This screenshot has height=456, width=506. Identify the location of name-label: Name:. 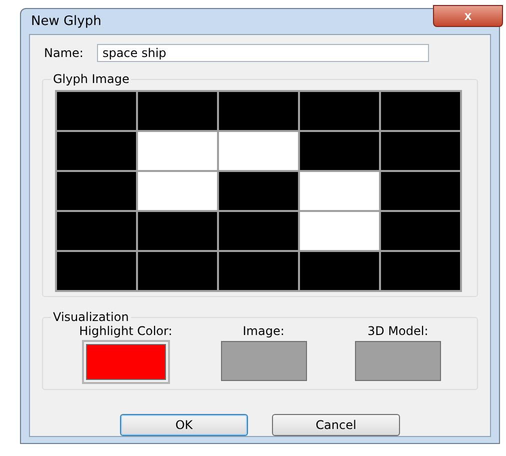
(64, 53).